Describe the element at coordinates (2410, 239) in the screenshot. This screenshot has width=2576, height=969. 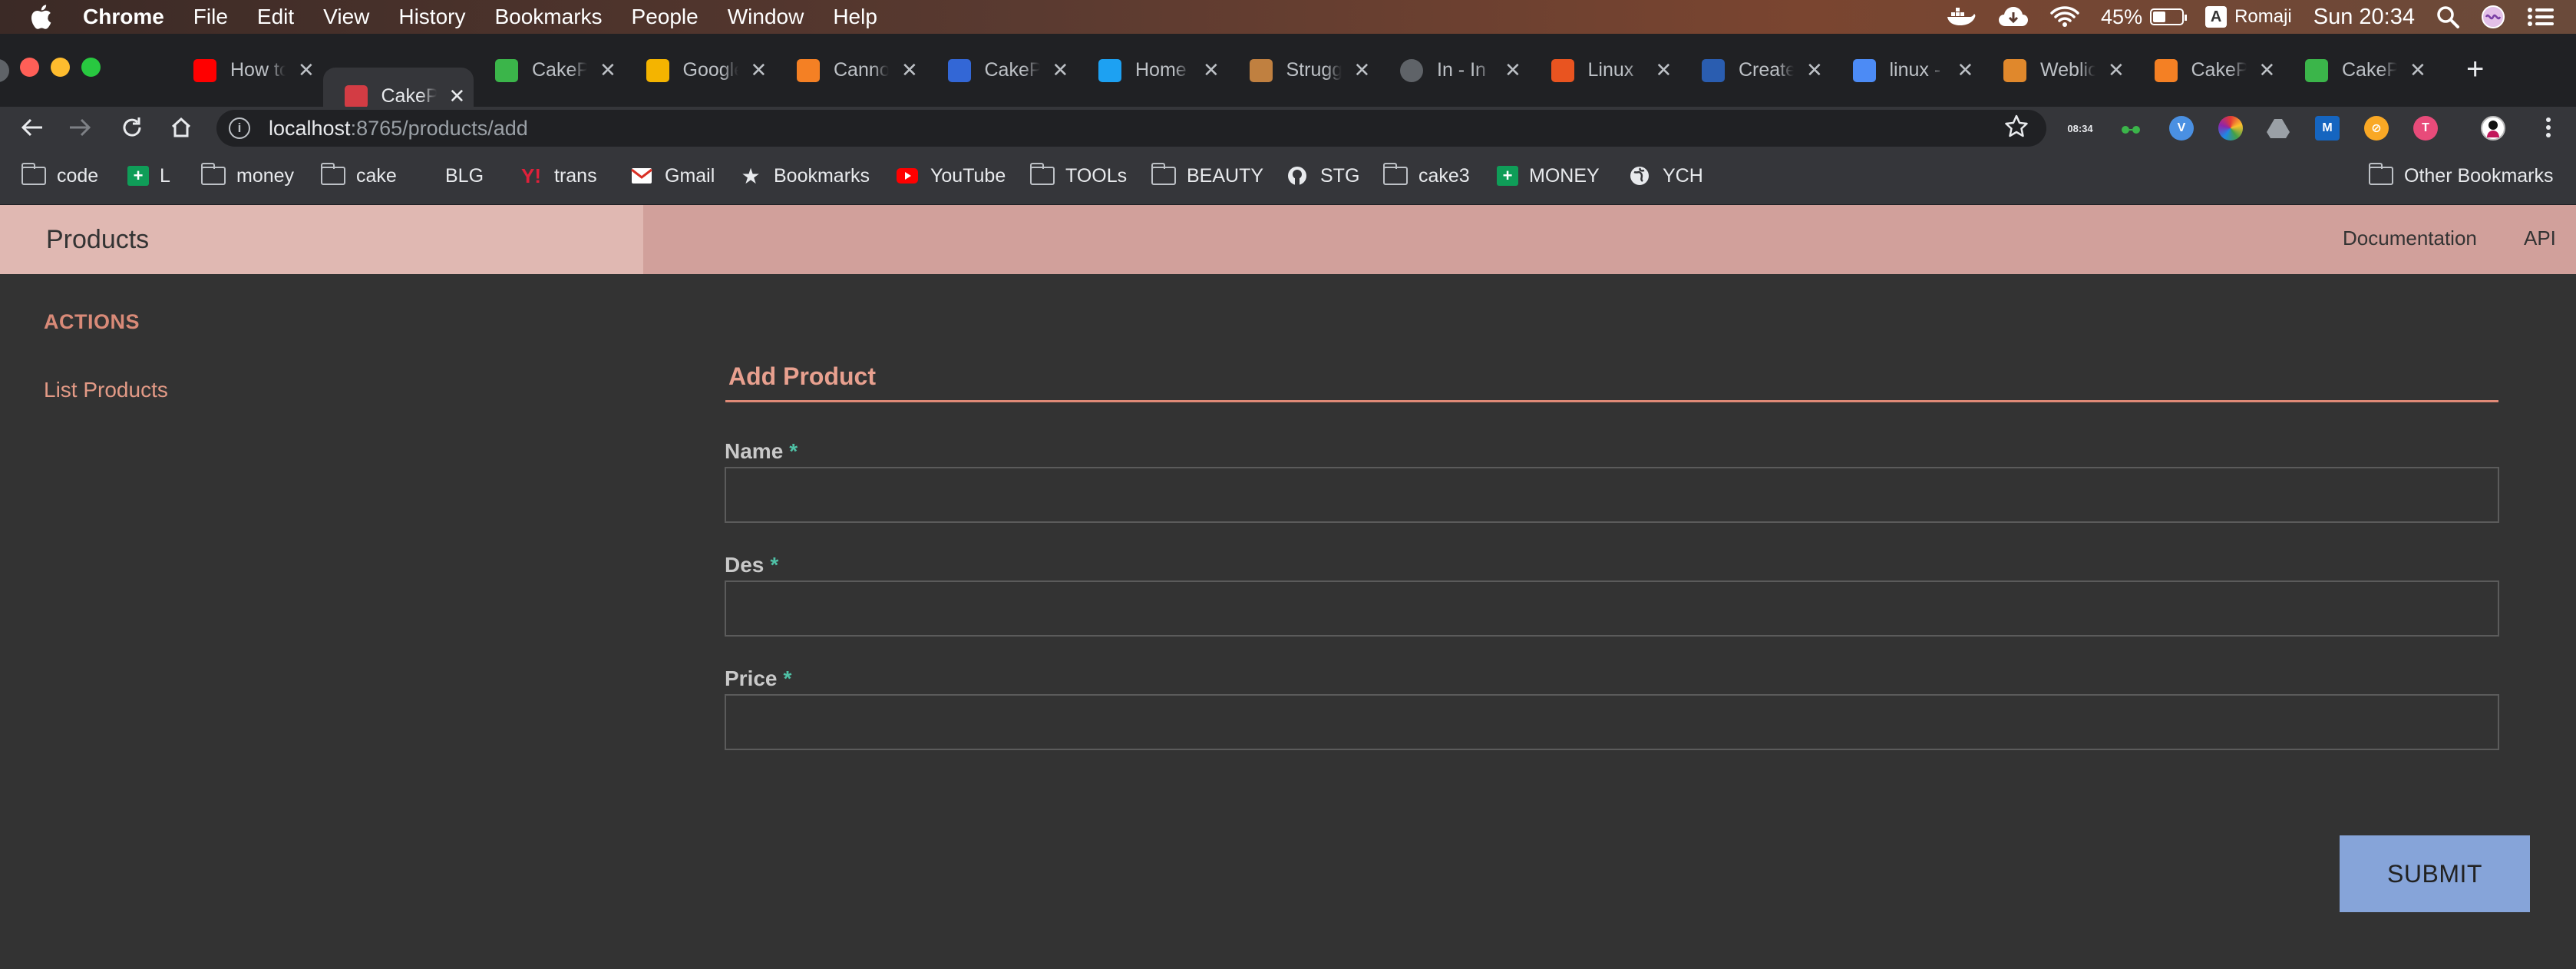
I see `documentation-link: Documentation` at that location.